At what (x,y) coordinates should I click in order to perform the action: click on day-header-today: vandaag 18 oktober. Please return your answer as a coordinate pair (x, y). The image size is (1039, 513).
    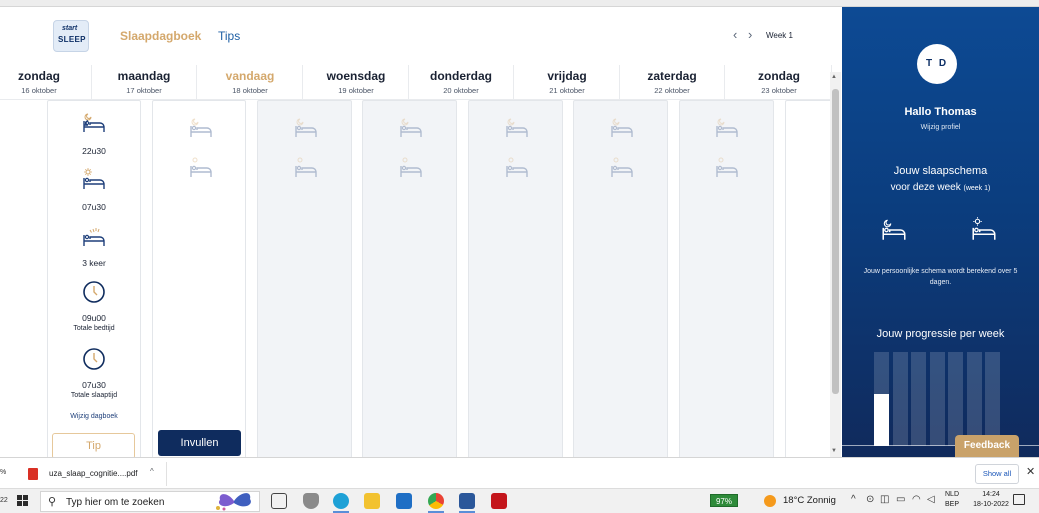
    Looking at the image, I should click on (250, 82).